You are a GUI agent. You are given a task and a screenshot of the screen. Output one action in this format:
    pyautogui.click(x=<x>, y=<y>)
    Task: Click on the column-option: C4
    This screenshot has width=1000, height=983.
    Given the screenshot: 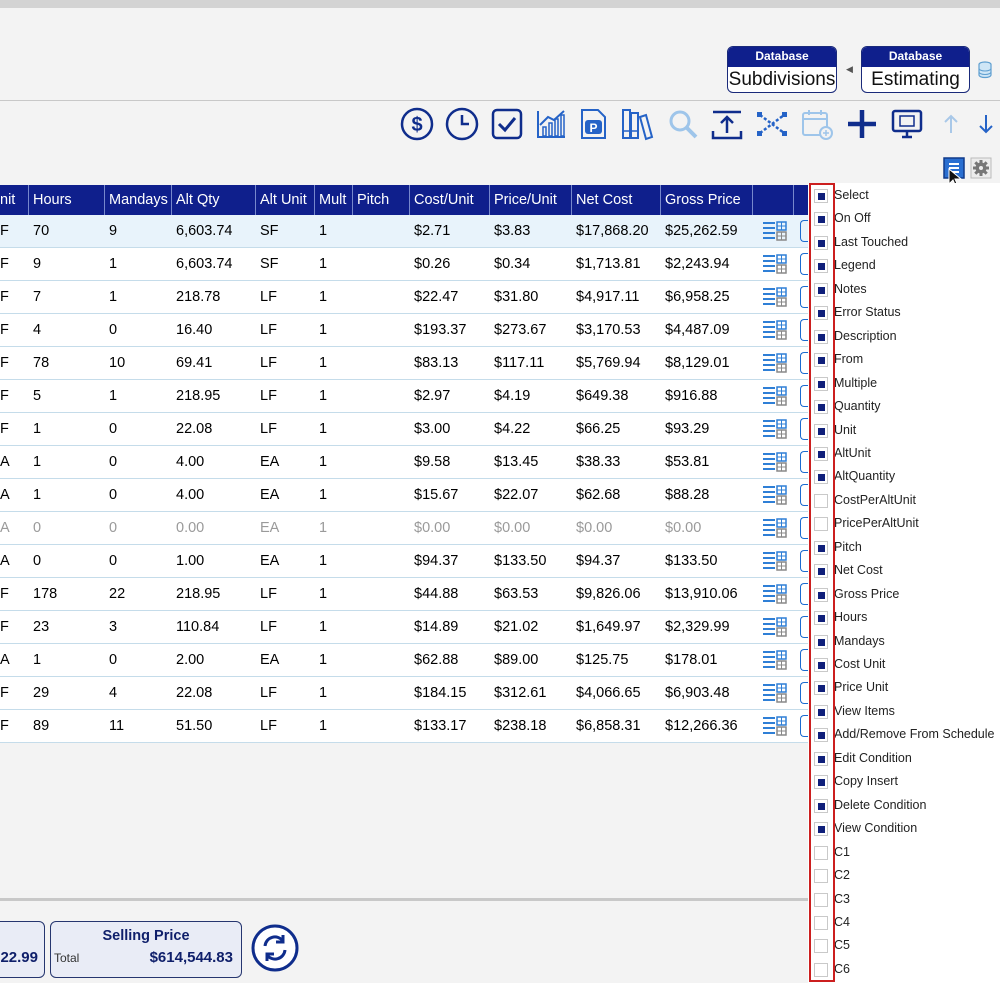 What is the action you would take?
    pyautogui.click(x=907, y=923)
    